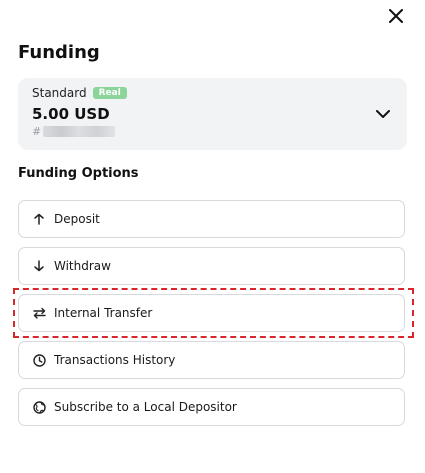 The height and width of the screenshot is (473, 425). What do you see at coordinates (39, 407) in the screenshot?
I see `globe-icon` at bounding box center [39, 407].